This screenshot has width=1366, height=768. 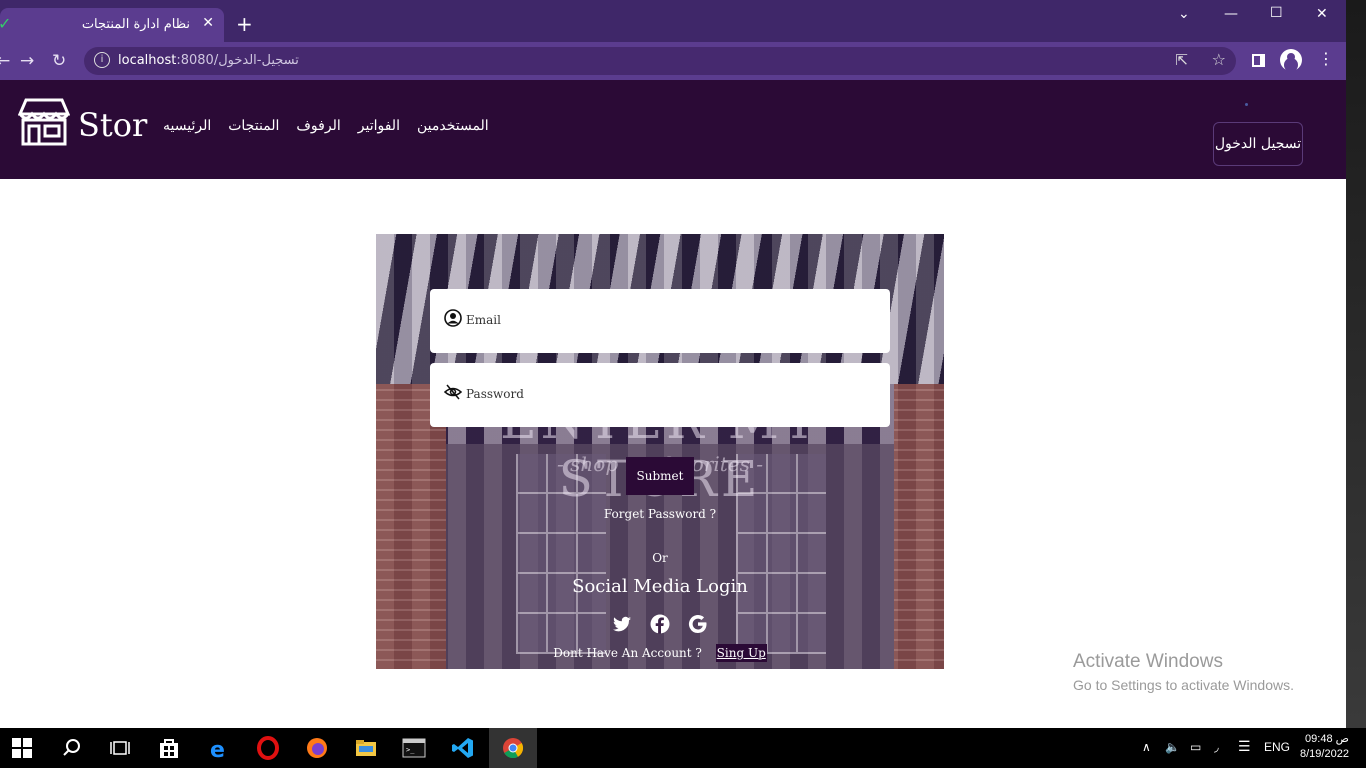 I want to click on nav-invoices: الفواتير, so click(x=379, y=126).